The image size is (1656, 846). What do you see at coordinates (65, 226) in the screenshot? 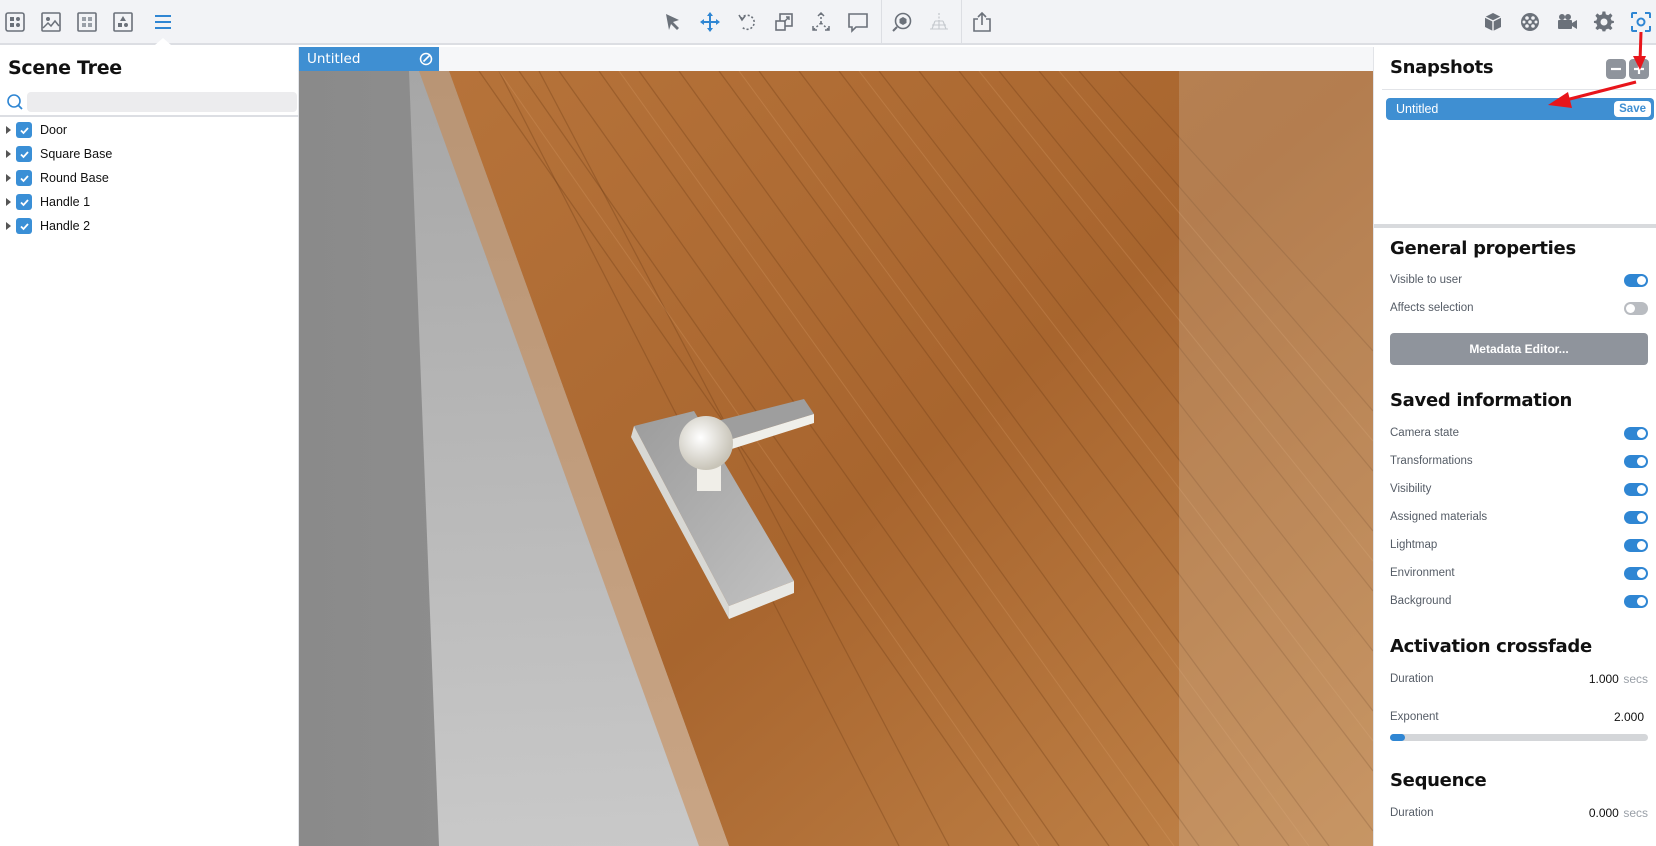
I see `tree-item-label: Handle 2` at bounding box center [65, 226].